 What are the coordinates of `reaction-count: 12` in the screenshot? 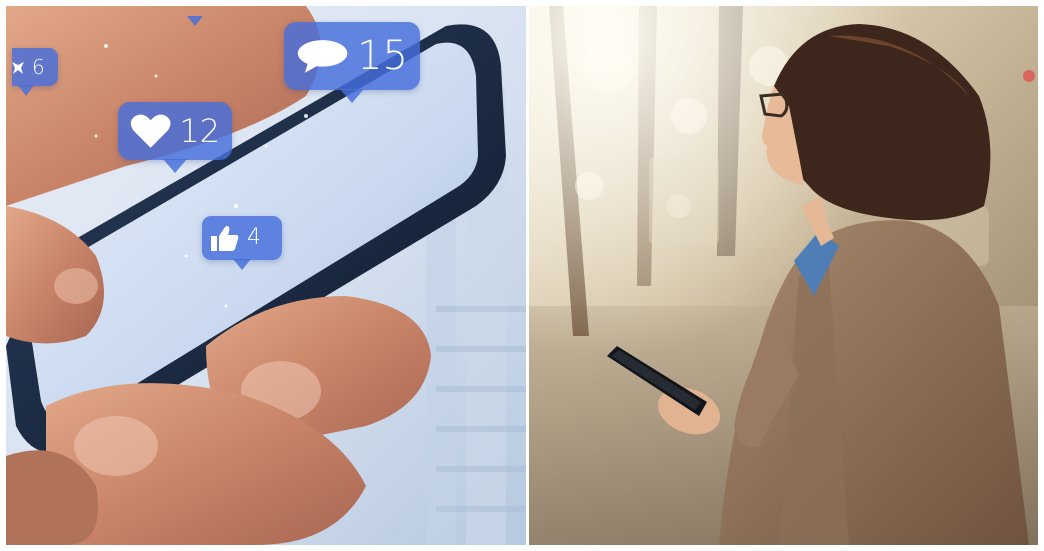 It's located at (199, 131).